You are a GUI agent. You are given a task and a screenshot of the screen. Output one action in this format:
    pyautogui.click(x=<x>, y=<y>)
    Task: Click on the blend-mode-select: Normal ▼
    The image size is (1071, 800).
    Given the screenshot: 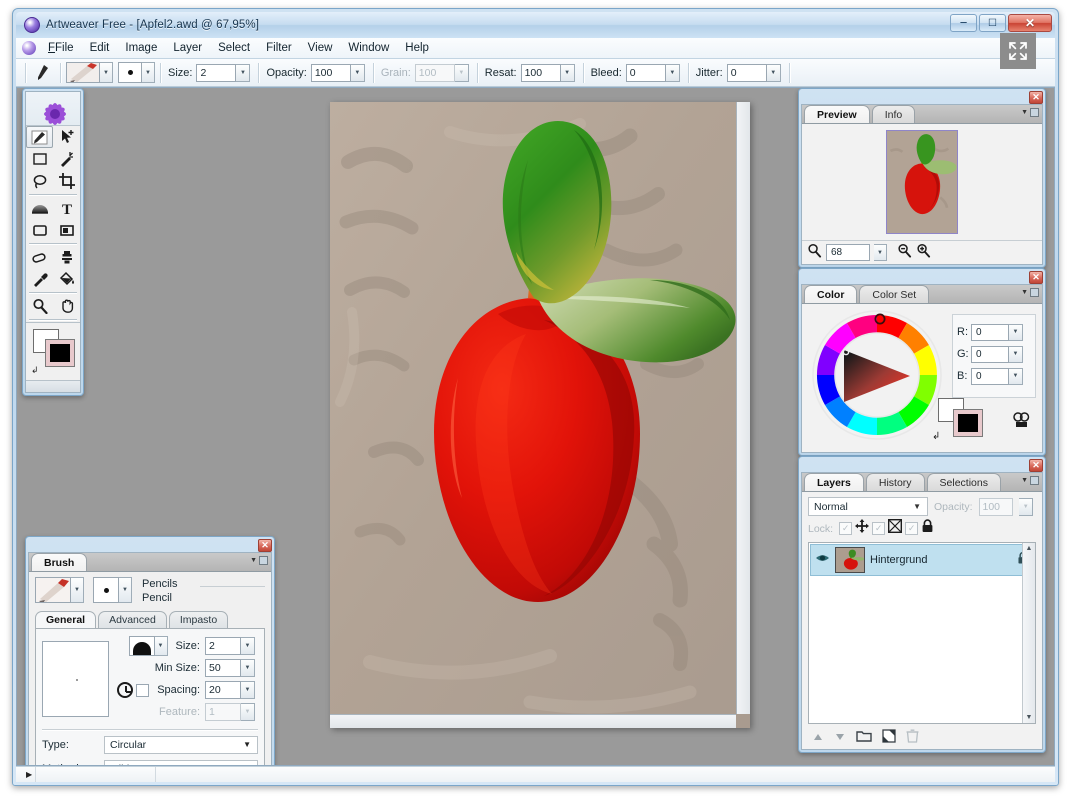 What is the action you would take?
    pyautogui.click(x=868, y=506)
    